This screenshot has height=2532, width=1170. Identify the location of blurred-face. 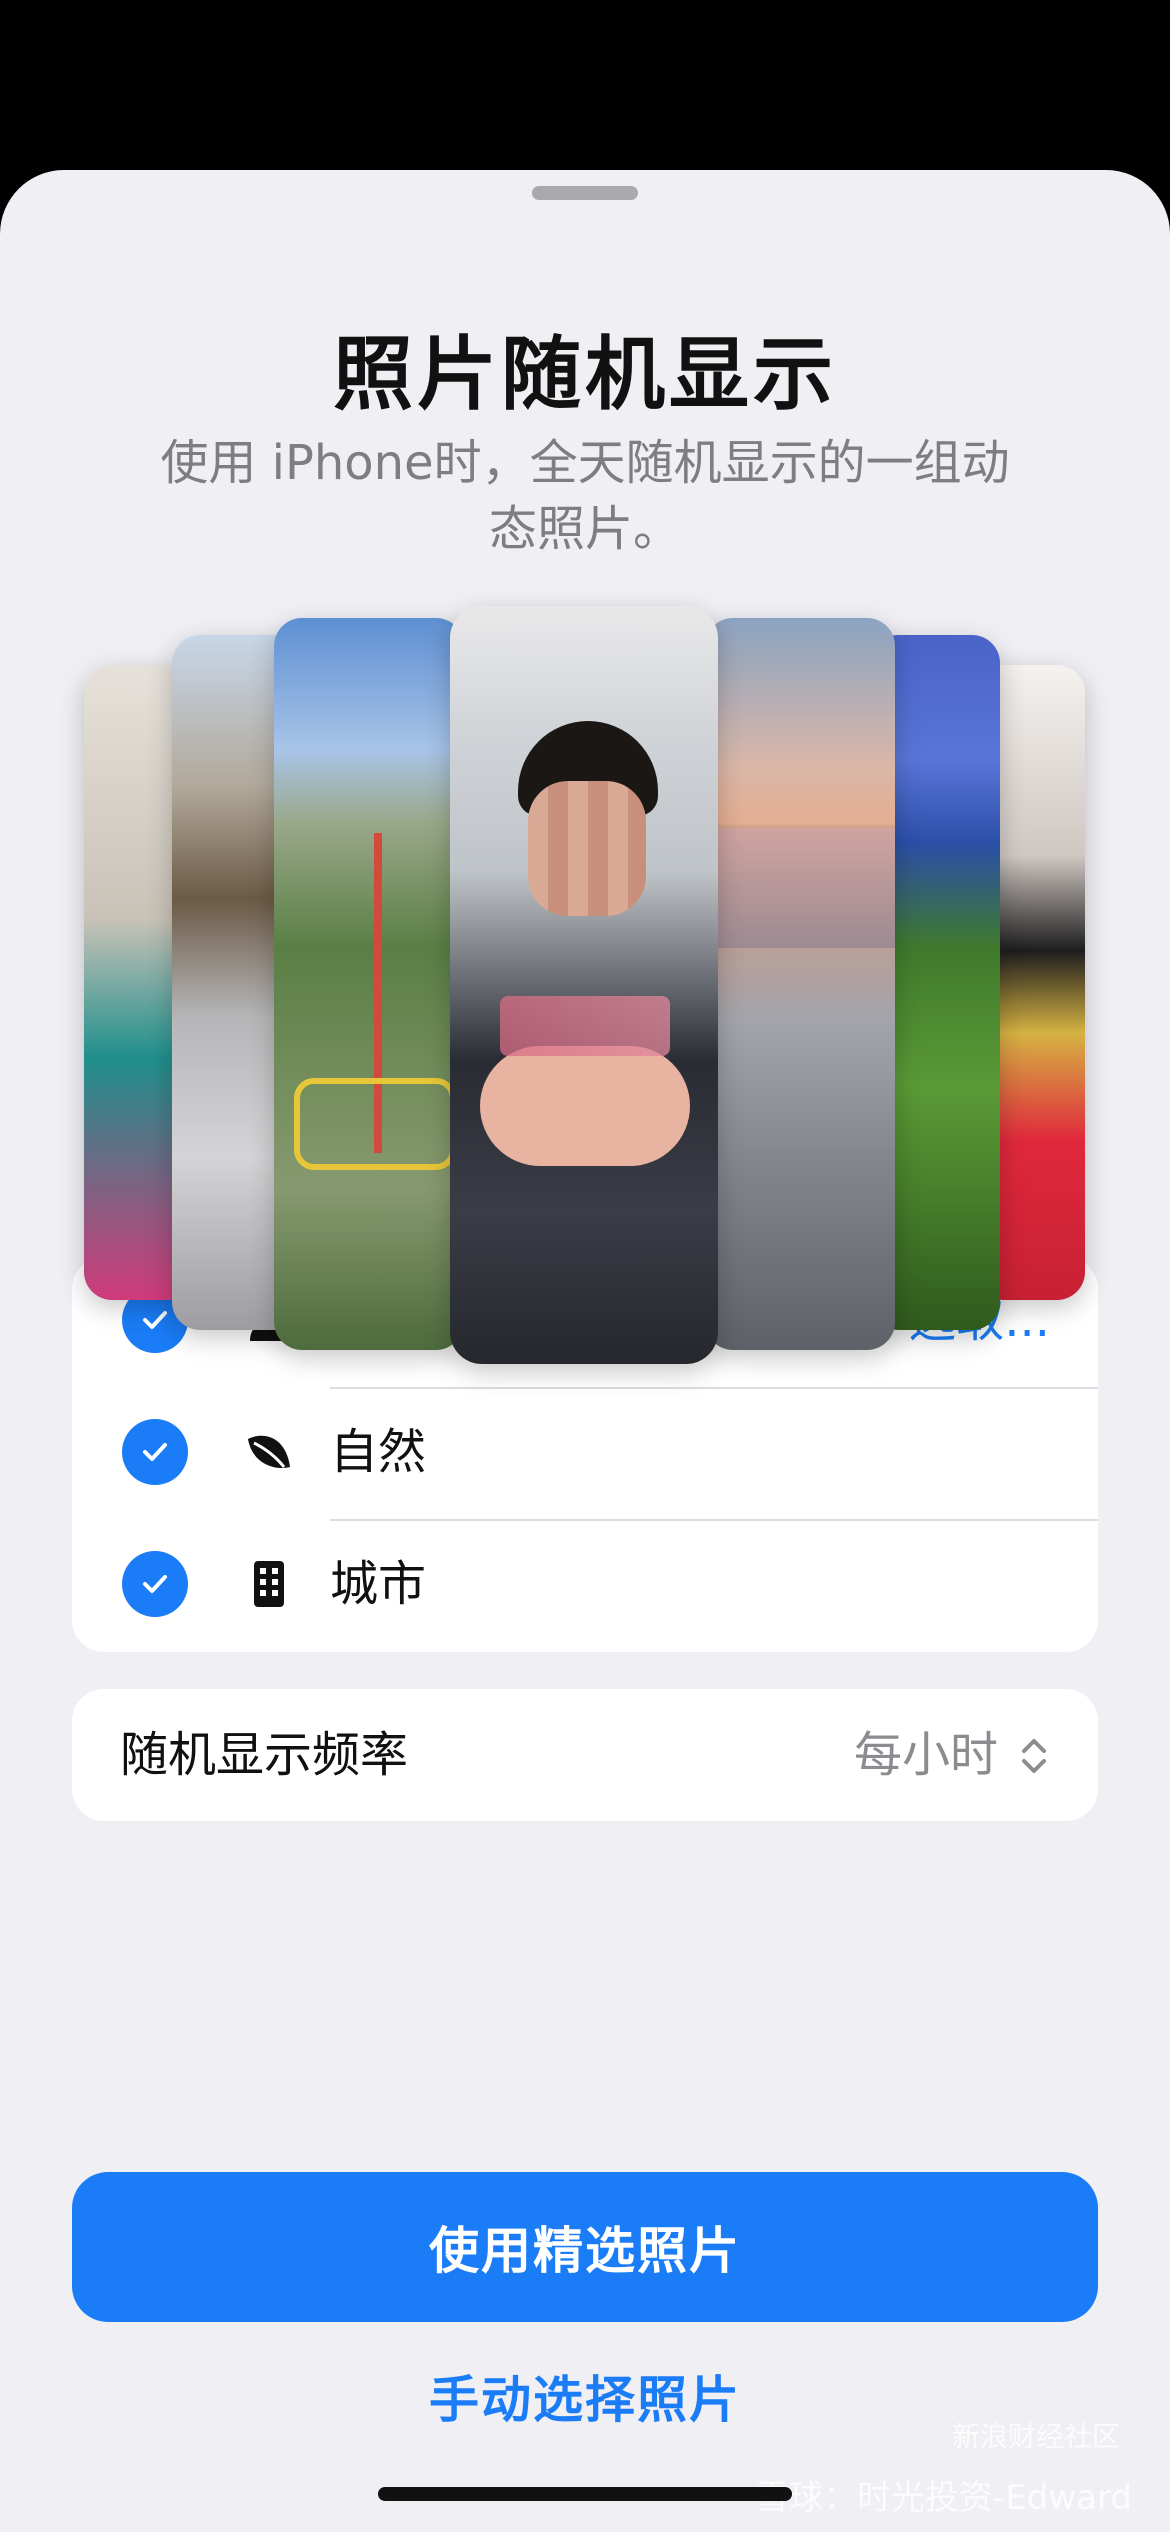
(587, 848).